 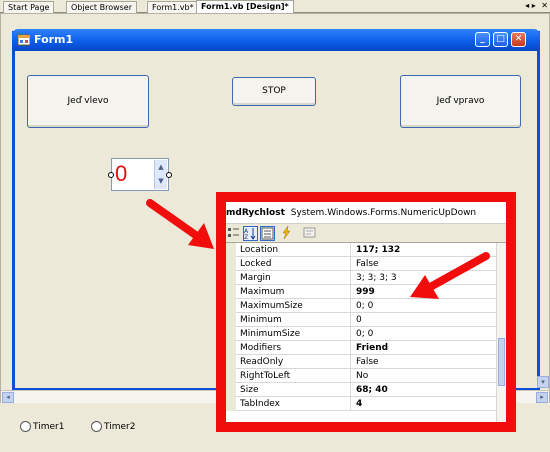 I want to click on tab-form1-design: Form1.vb [Design]*, so click(x=245, y=6).